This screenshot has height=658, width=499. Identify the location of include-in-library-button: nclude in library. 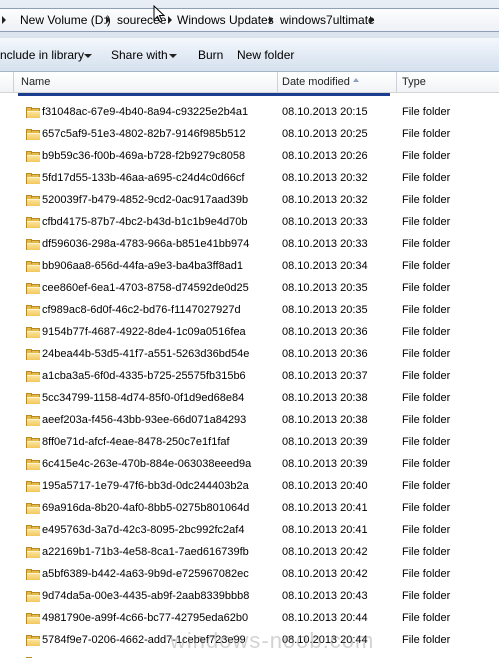
(42, 55).